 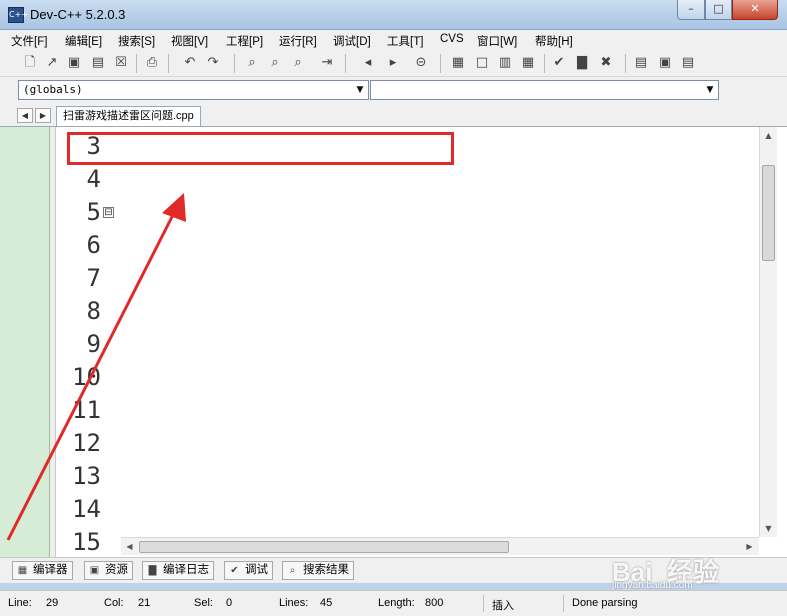 What do you see at coordinates (52, 603) in the screenshot?
I see `status-line-value: 29` at bounding box center [52, 603].